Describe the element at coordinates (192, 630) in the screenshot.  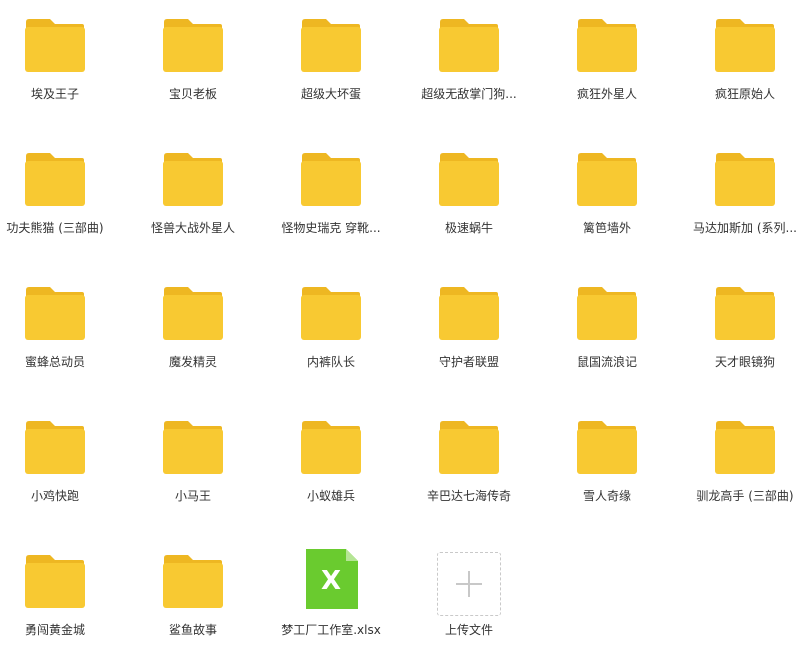
I see `item-label: 鲨鱼故事` at that location.